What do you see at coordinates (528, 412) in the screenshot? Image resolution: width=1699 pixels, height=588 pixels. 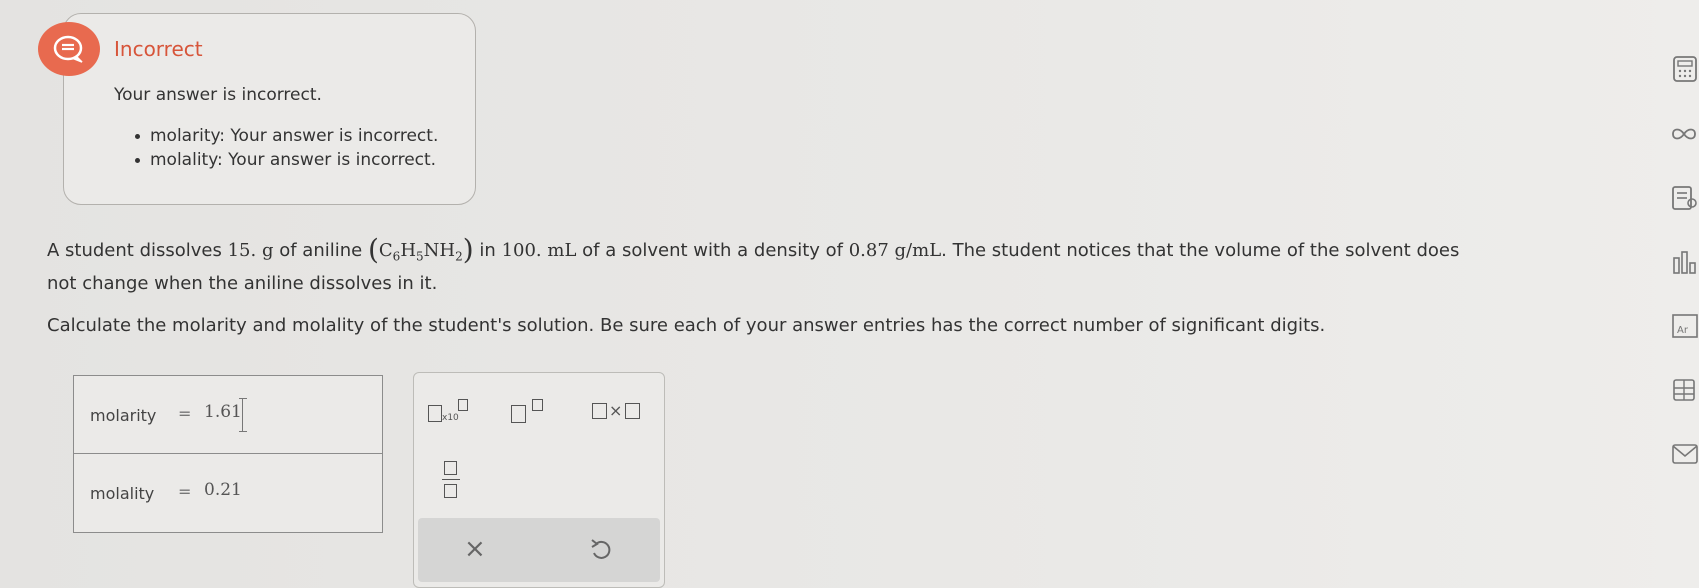 I see `exponent-button` at bounding box center [528, 412].